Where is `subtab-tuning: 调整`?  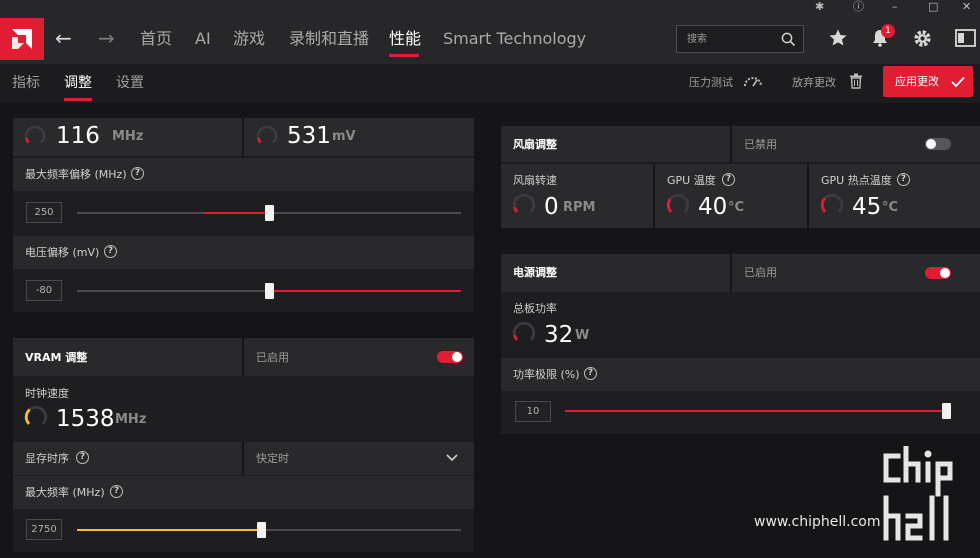 subtab-tuning: 调整 is located at coordinates (78, 83).